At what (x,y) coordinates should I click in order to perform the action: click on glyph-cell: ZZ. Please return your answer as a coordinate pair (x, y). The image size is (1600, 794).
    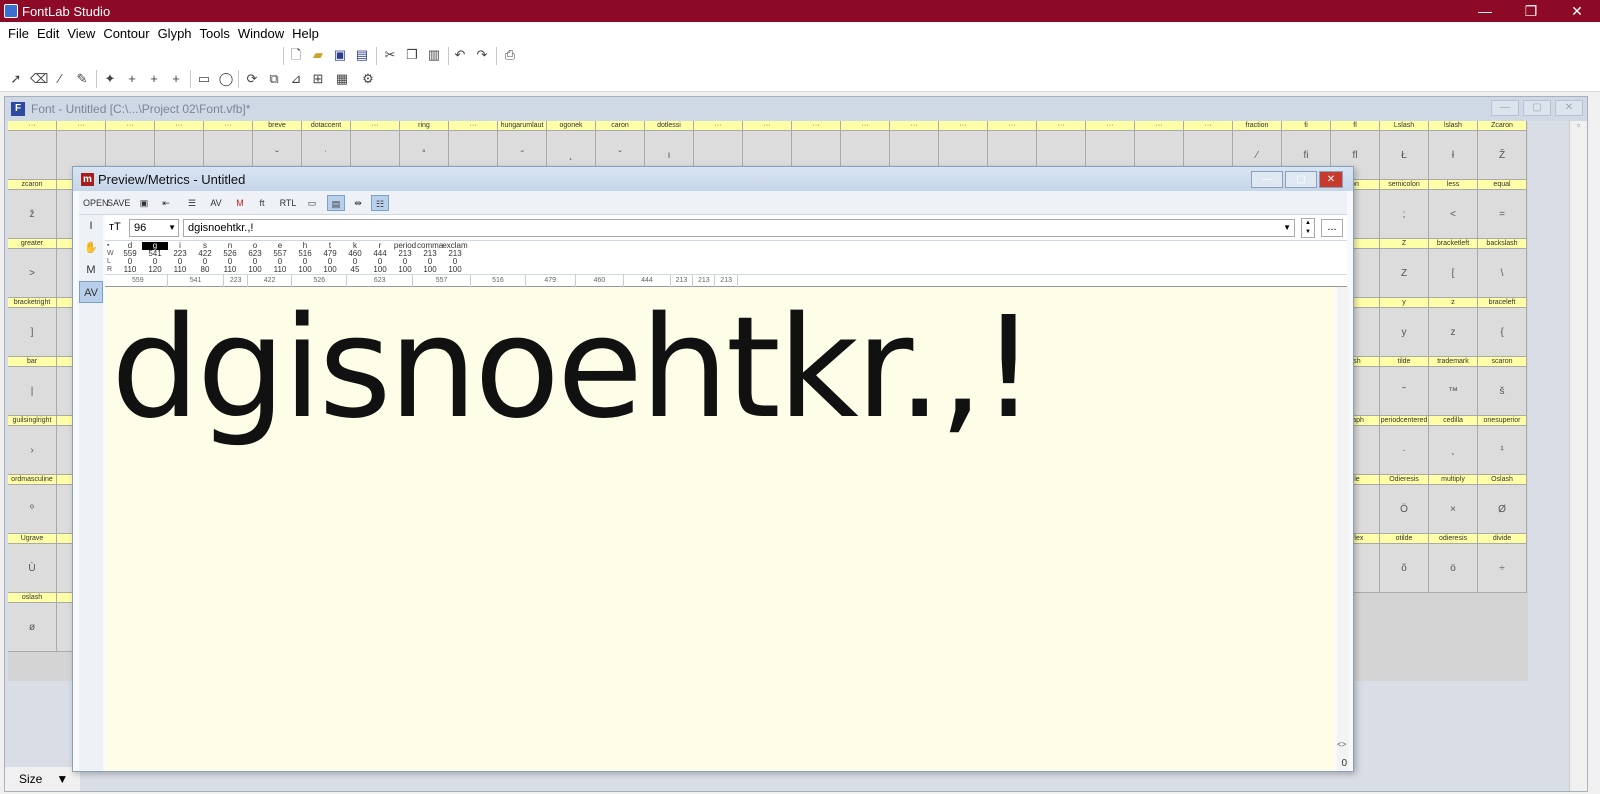
    Looking at the image, I should click on (1404, 268).